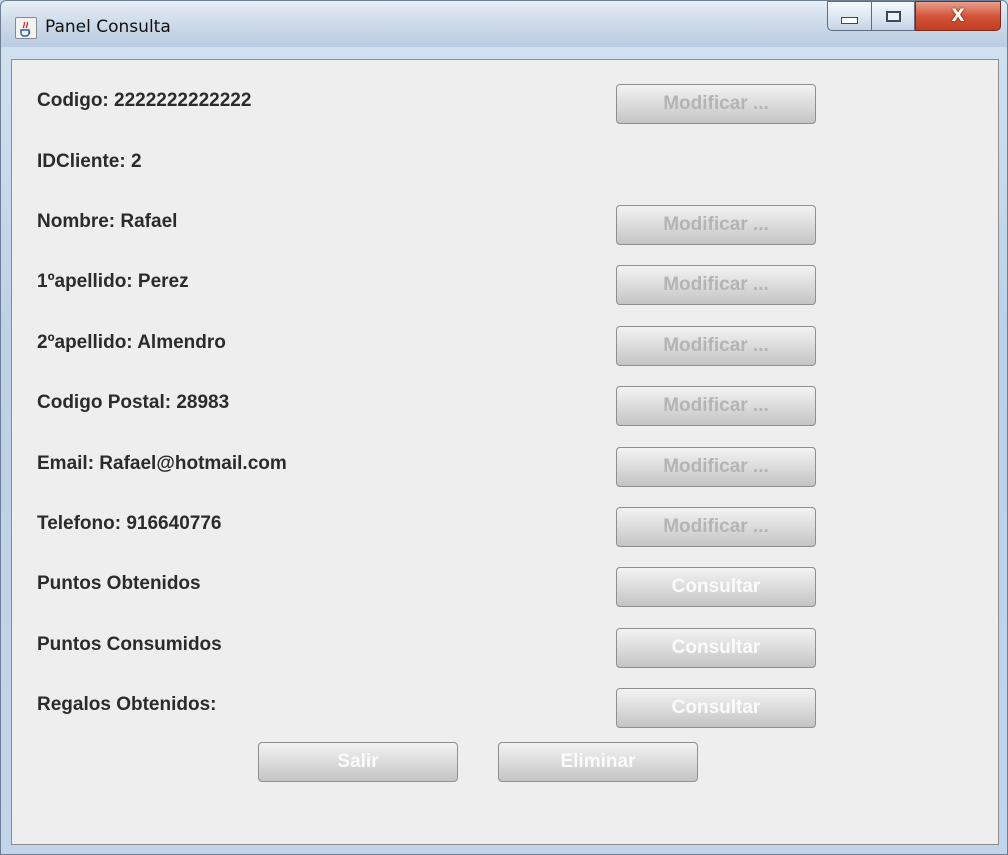 The image size is (1008, 855). What do you see at coordinates (129, 644) in the screenshot?
I see `field-label-puntos-consumidos: Puntos Consumidos` at bounding box center [129, 644].